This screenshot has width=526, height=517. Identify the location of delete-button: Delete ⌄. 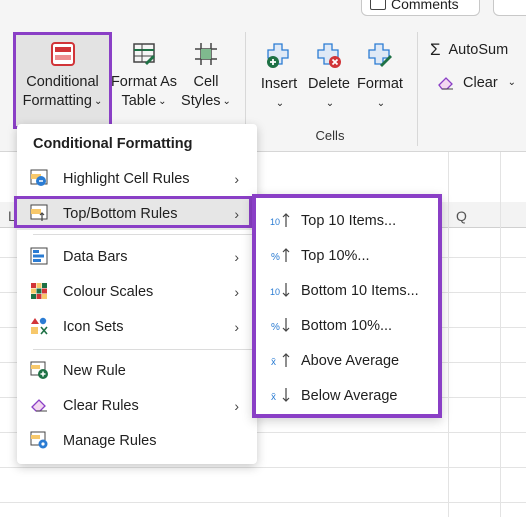
(329, 77).